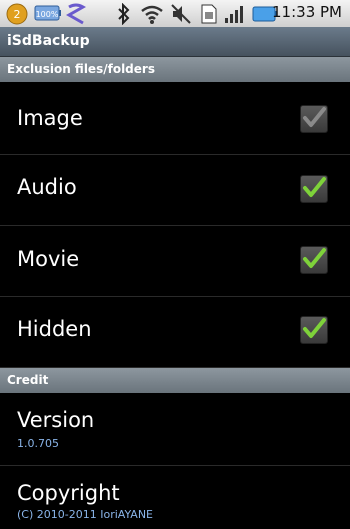 The height and width of the screenshot is (529, 350). I want to click on audio-checkbox, so click(314, 189).